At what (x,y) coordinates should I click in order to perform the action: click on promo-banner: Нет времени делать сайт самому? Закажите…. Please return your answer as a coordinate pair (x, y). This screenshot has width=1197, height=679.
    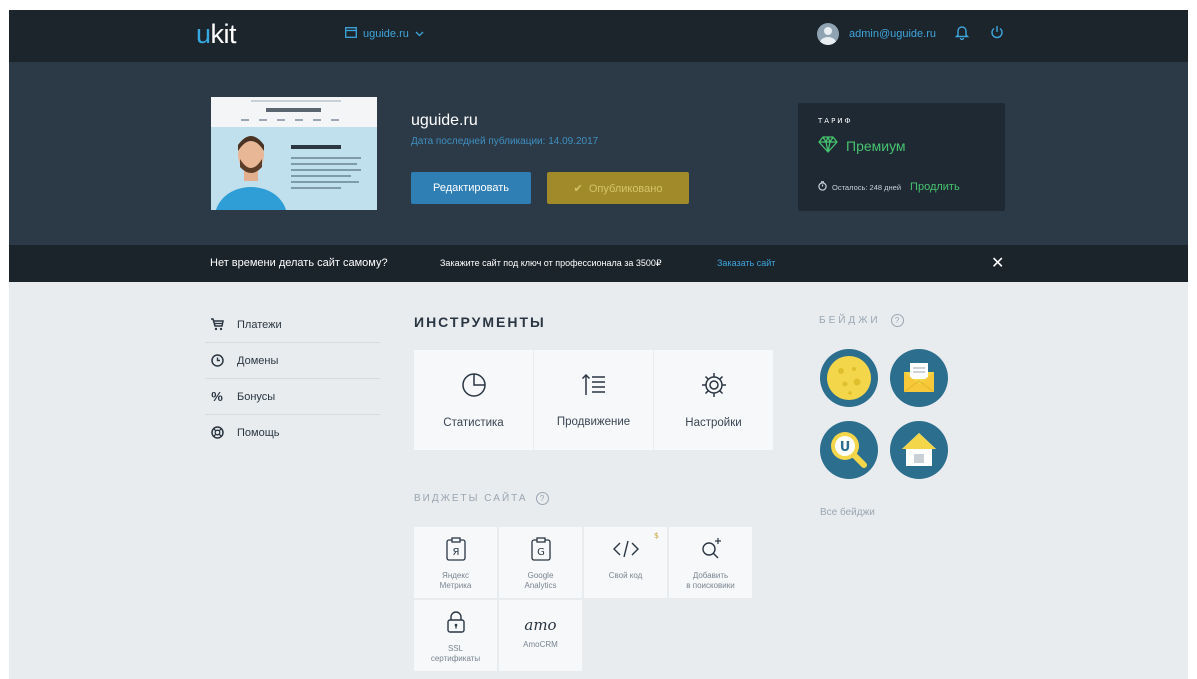
    Looking at the image, I should click on (598, 263).